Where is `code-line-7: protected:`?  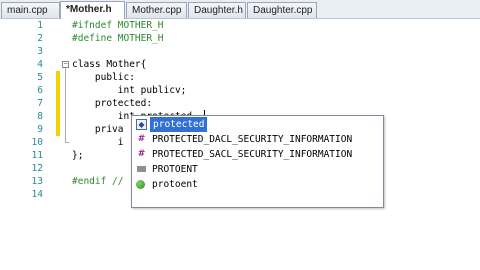 code-line-7: protected: is located at coordinates (112, 103).